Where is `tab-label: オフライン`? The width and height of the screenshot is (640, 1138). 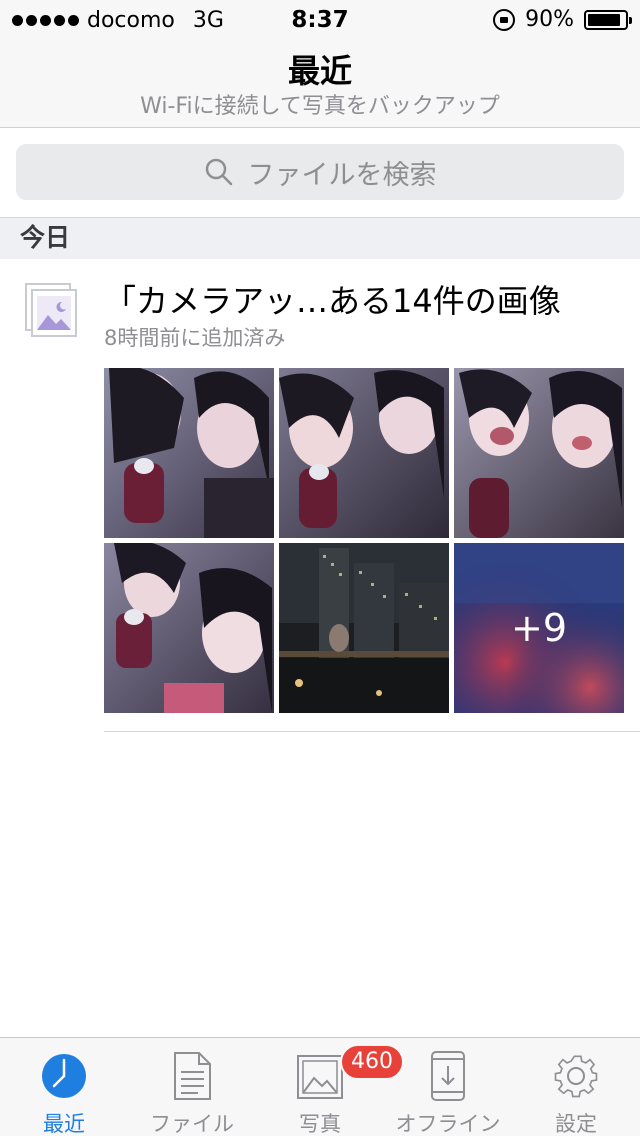
tab-label: オフライン is located at coordinates (448, 1124).